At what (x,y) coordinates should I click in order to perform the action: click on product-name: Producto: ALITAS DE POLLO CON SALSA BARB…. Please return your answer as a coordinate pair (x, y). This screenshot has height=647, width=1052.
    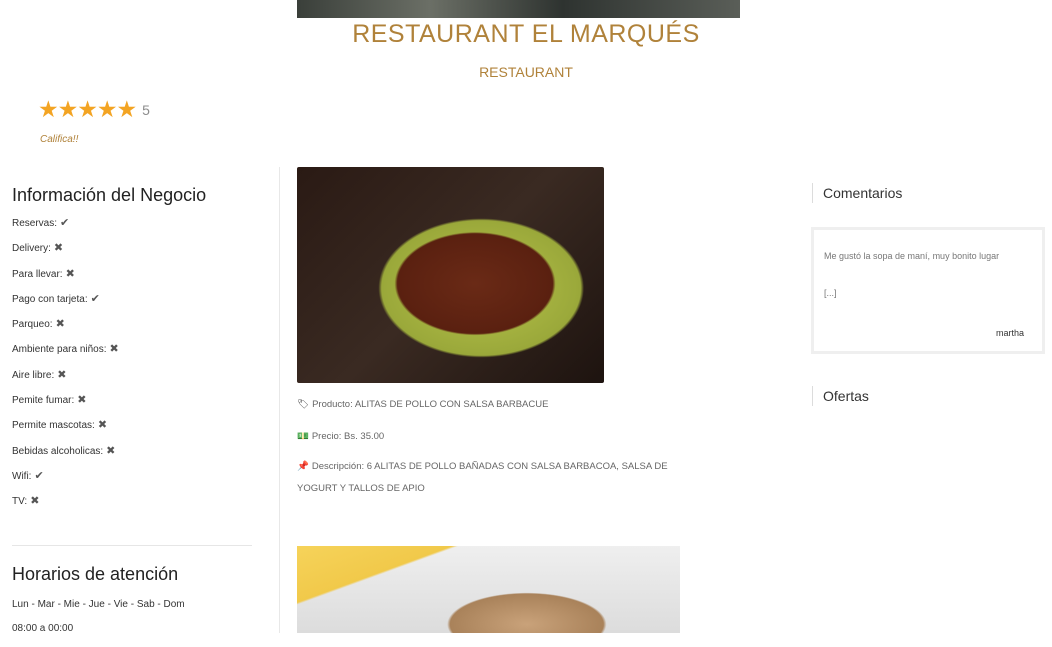
    Looking at the image, I should click on (430, 404).